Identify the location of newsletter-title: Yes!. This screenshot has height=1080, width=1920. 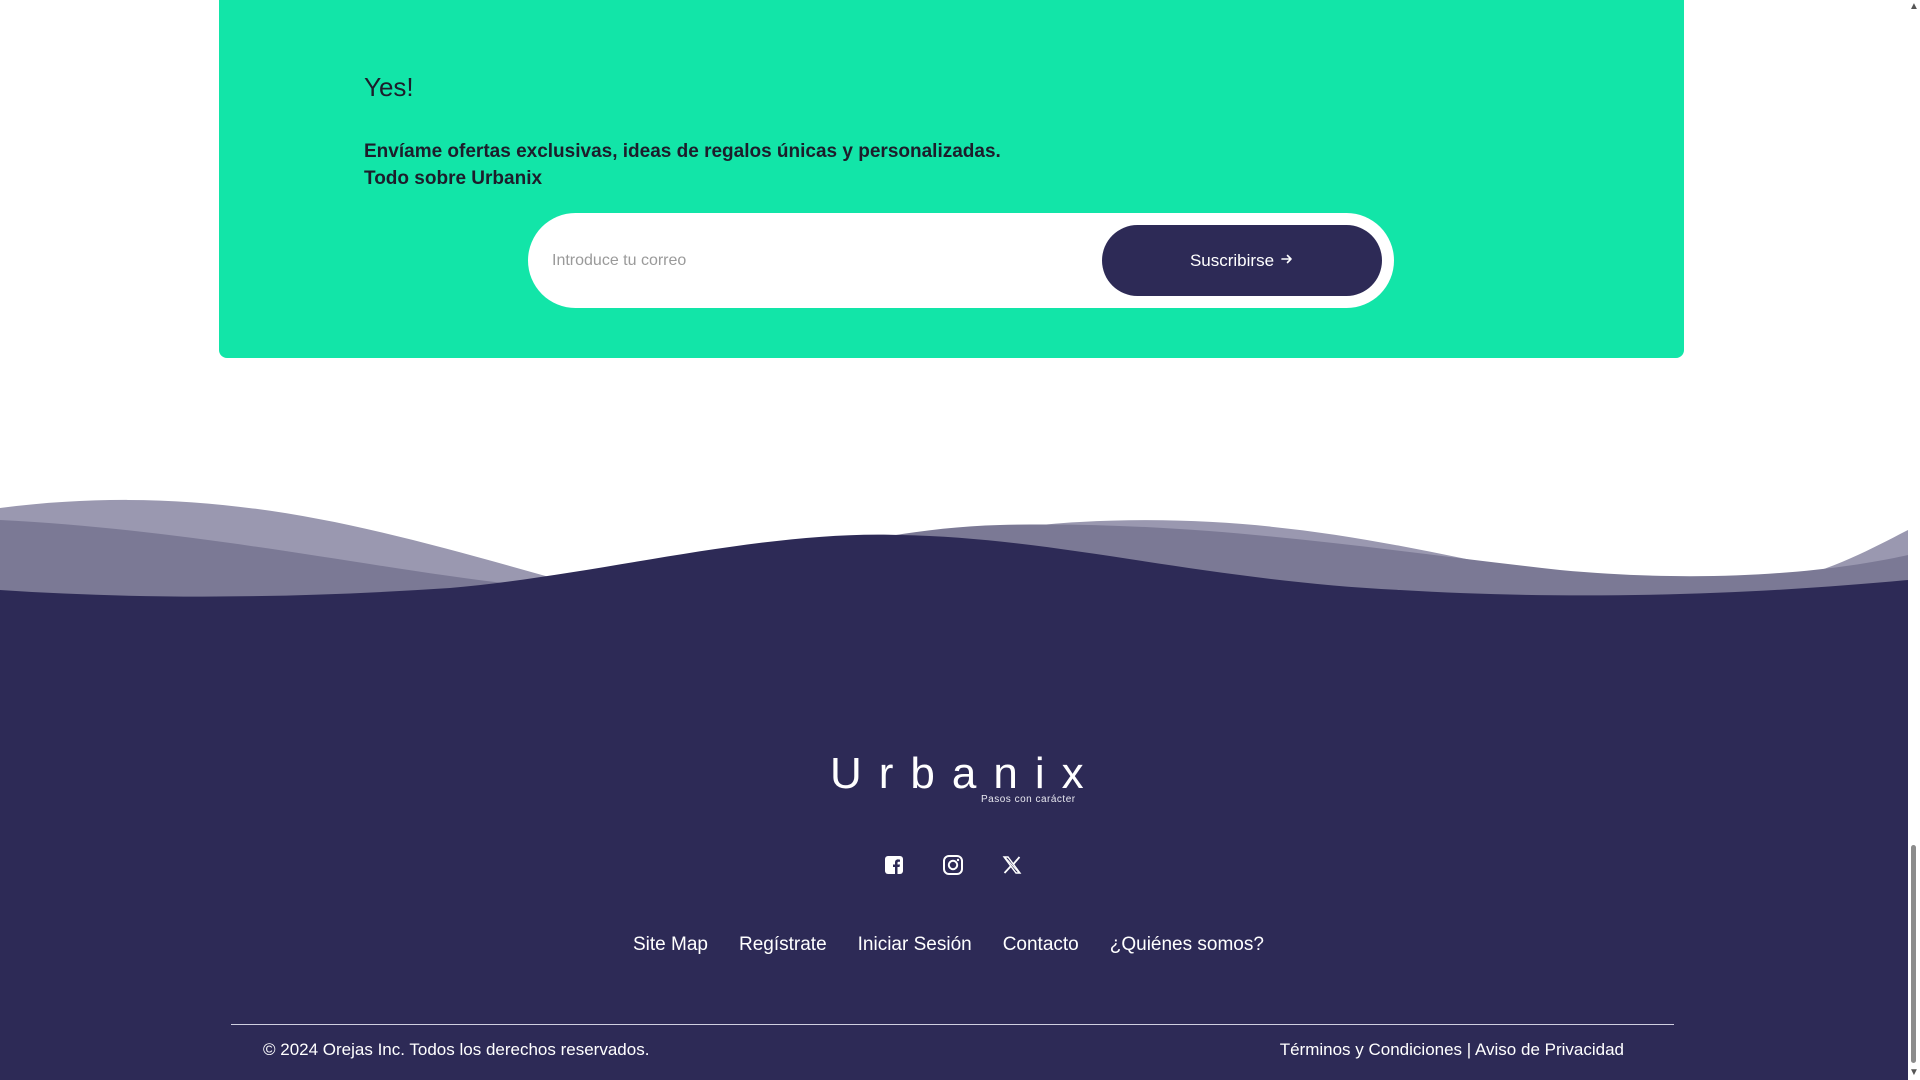
(389, 87).